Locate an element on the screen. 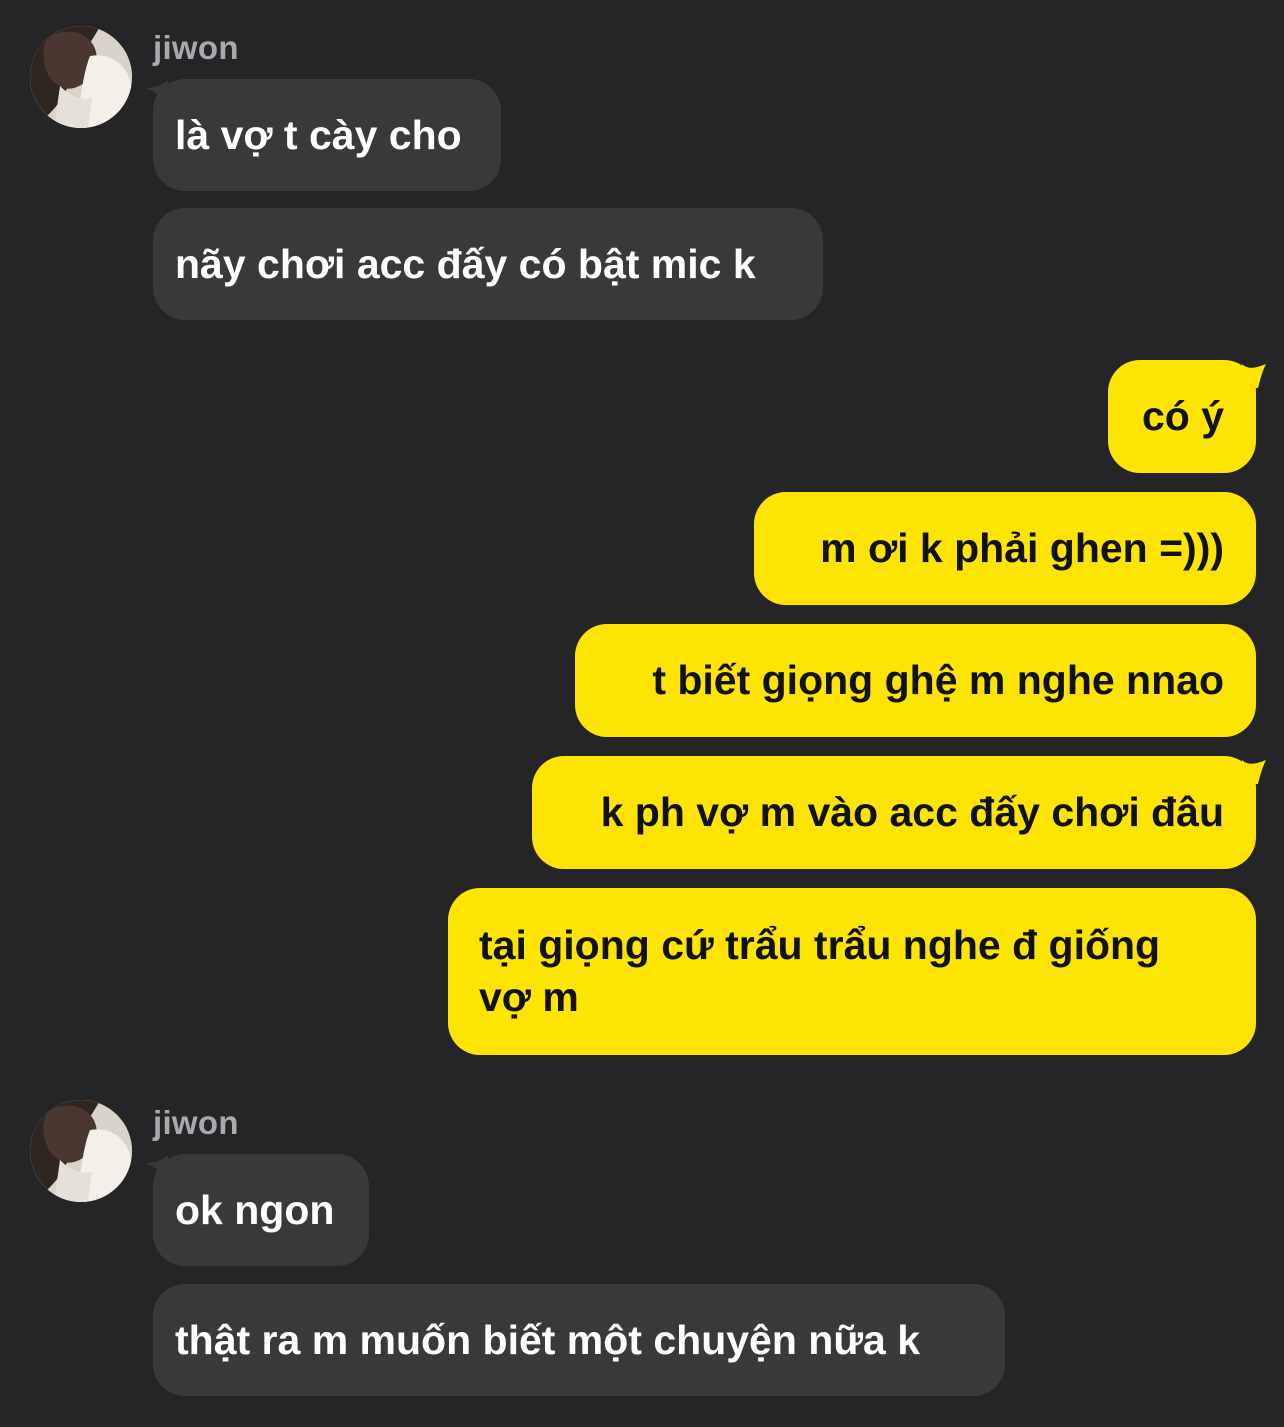 The width and height of the screenshot is (1284, 1427). outgoing-message: k ph vợ m vào acc đấy chơi đâu is located at coordinates (894, 812).